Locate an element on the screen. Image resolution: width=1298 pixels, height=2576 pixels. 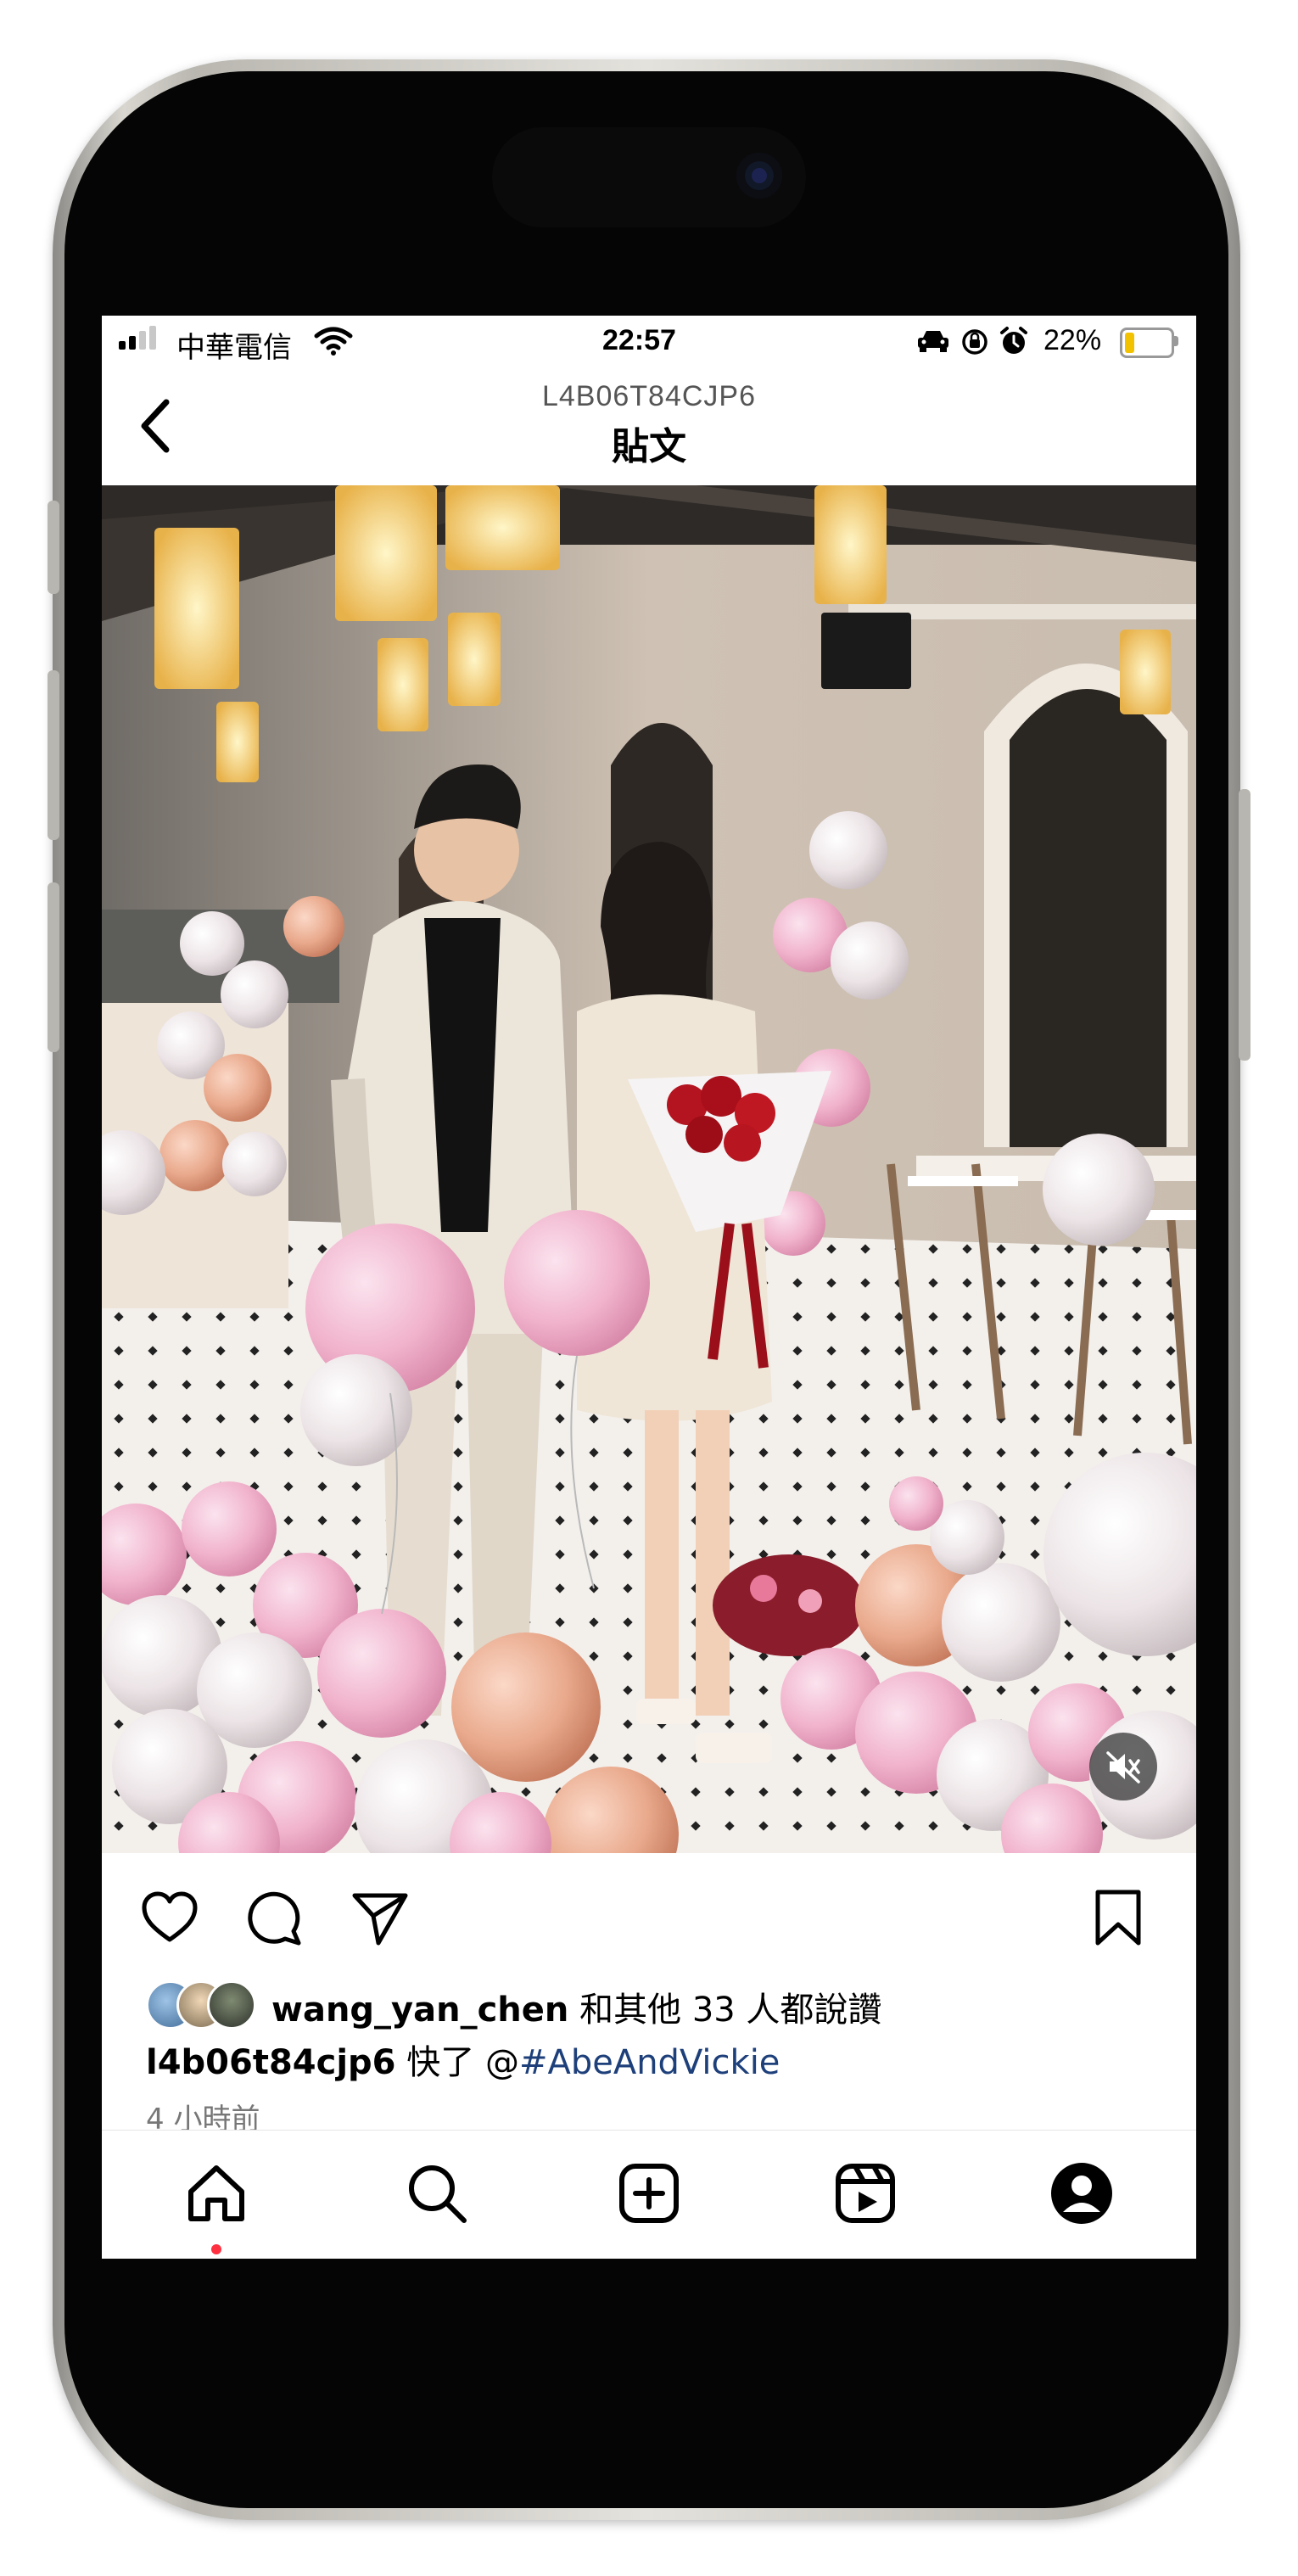
post-caption: l4b06t84cjp6 快了 @#AbeAndVickie is located at coordinates (463, 2059).